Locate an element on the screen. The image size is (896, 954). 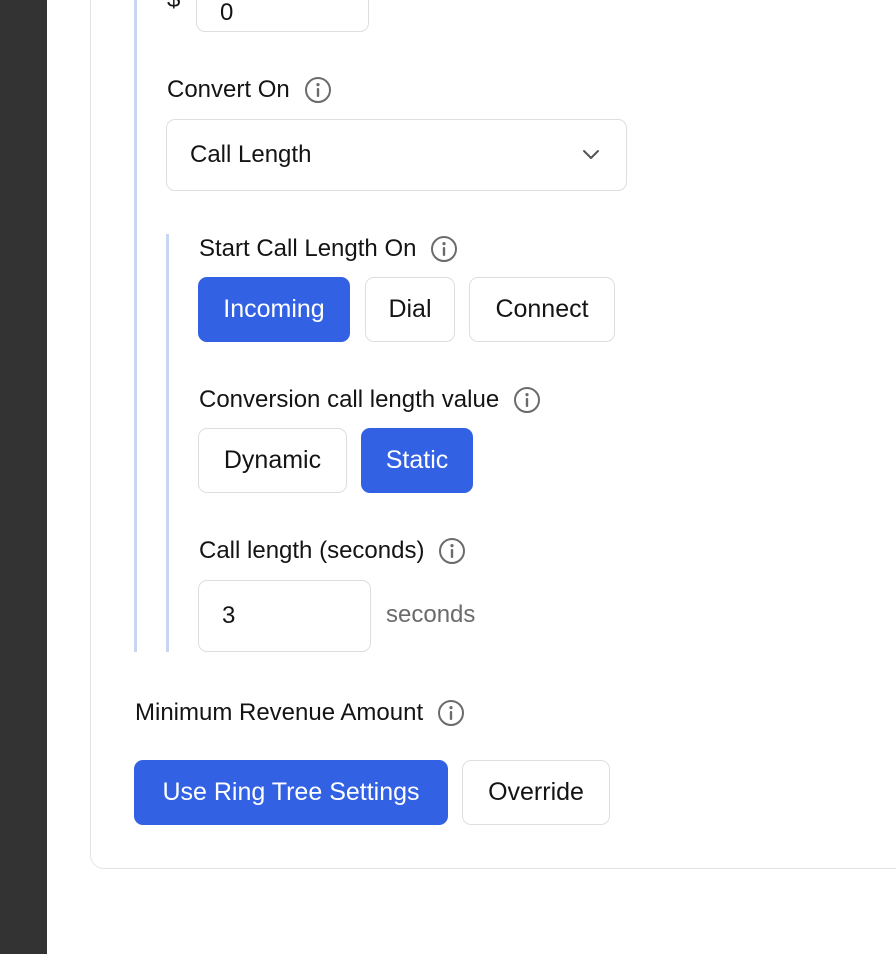
incoming-button: Incoming is located at coordinates (274, 309).